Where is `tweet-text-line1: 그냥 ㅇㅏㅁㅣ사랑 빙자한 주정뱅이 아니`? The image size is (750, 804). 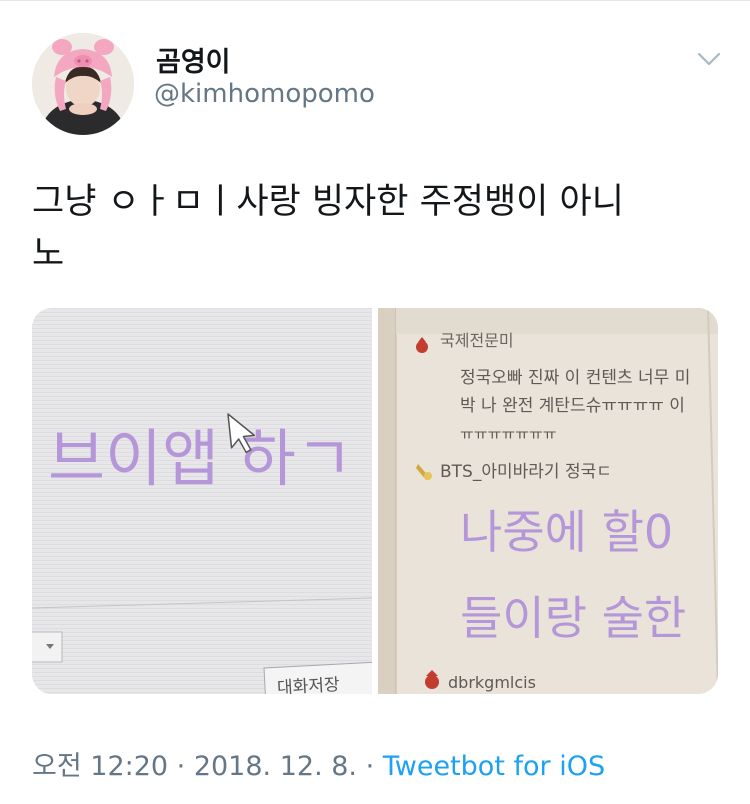
tweet-text-line1: 그냥 ㅇㅏㅁㅣ사랑 빙자한 주정뱅이 아니 is located at coordinates (328, 202).